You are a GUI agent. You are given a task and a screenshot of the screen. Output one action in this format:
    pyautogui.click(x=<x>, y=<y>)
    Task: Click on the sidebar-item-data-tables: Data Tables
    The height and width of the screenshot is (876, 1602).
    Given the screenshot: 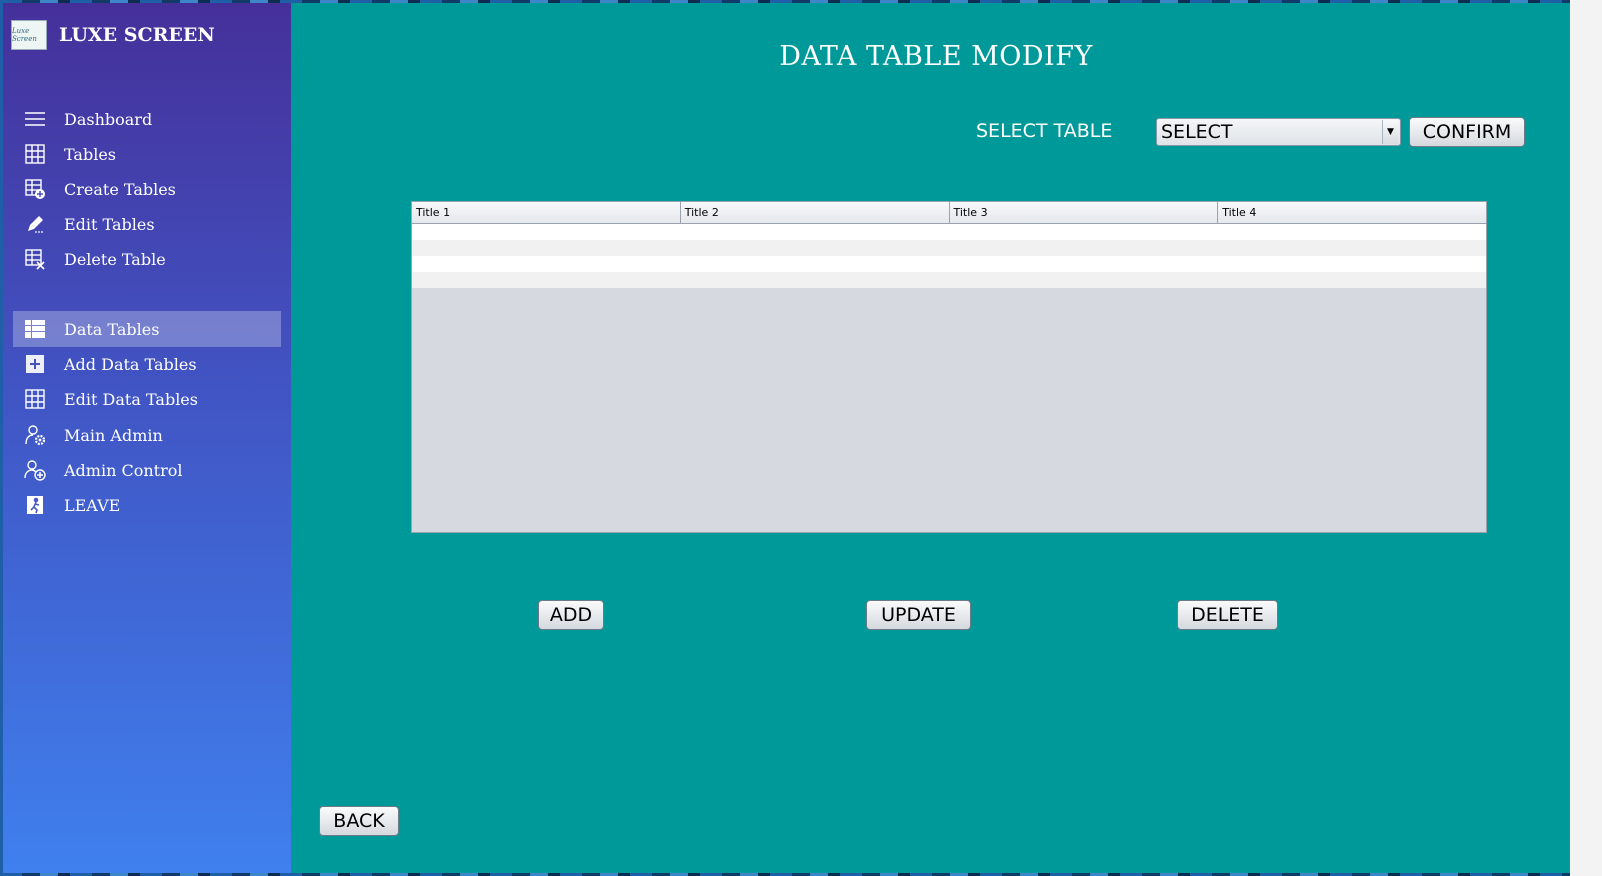 What is the action you would take?
    pyautogui.click(x=147, y=329)
    